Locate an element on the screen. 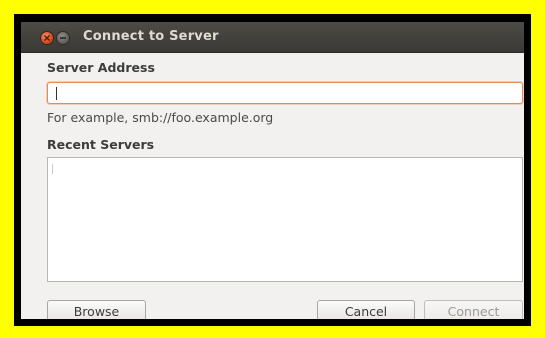  server-address-input is located at coordinates (285, 93).